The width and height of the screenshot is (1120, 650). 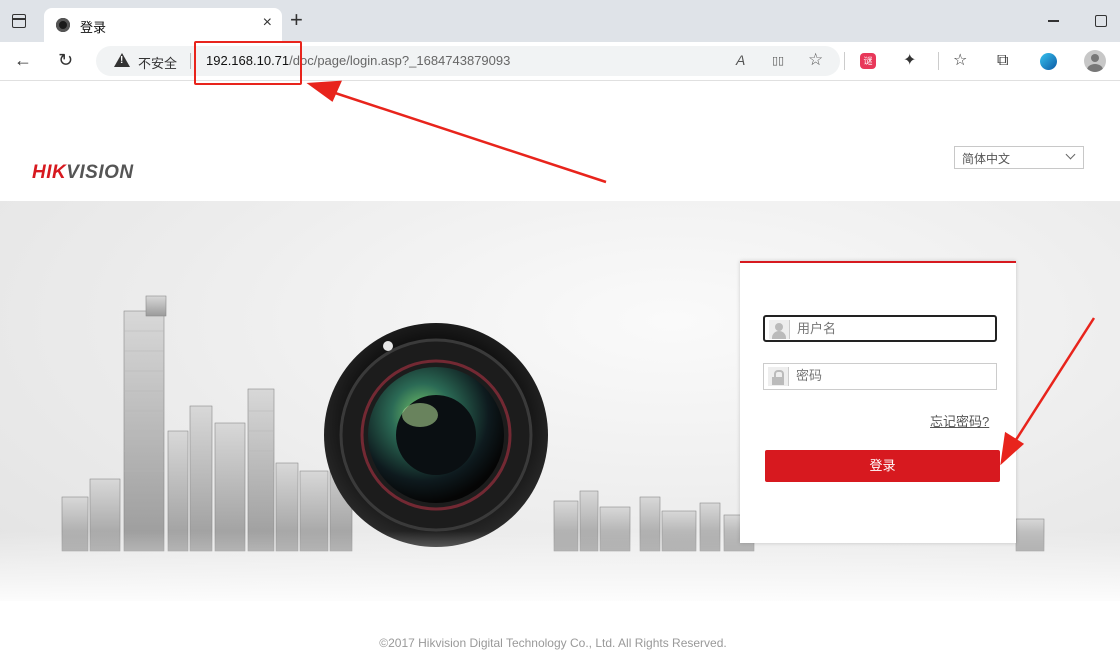 I want to click on tab-close-icon: ×, so click(x=267, y=23).